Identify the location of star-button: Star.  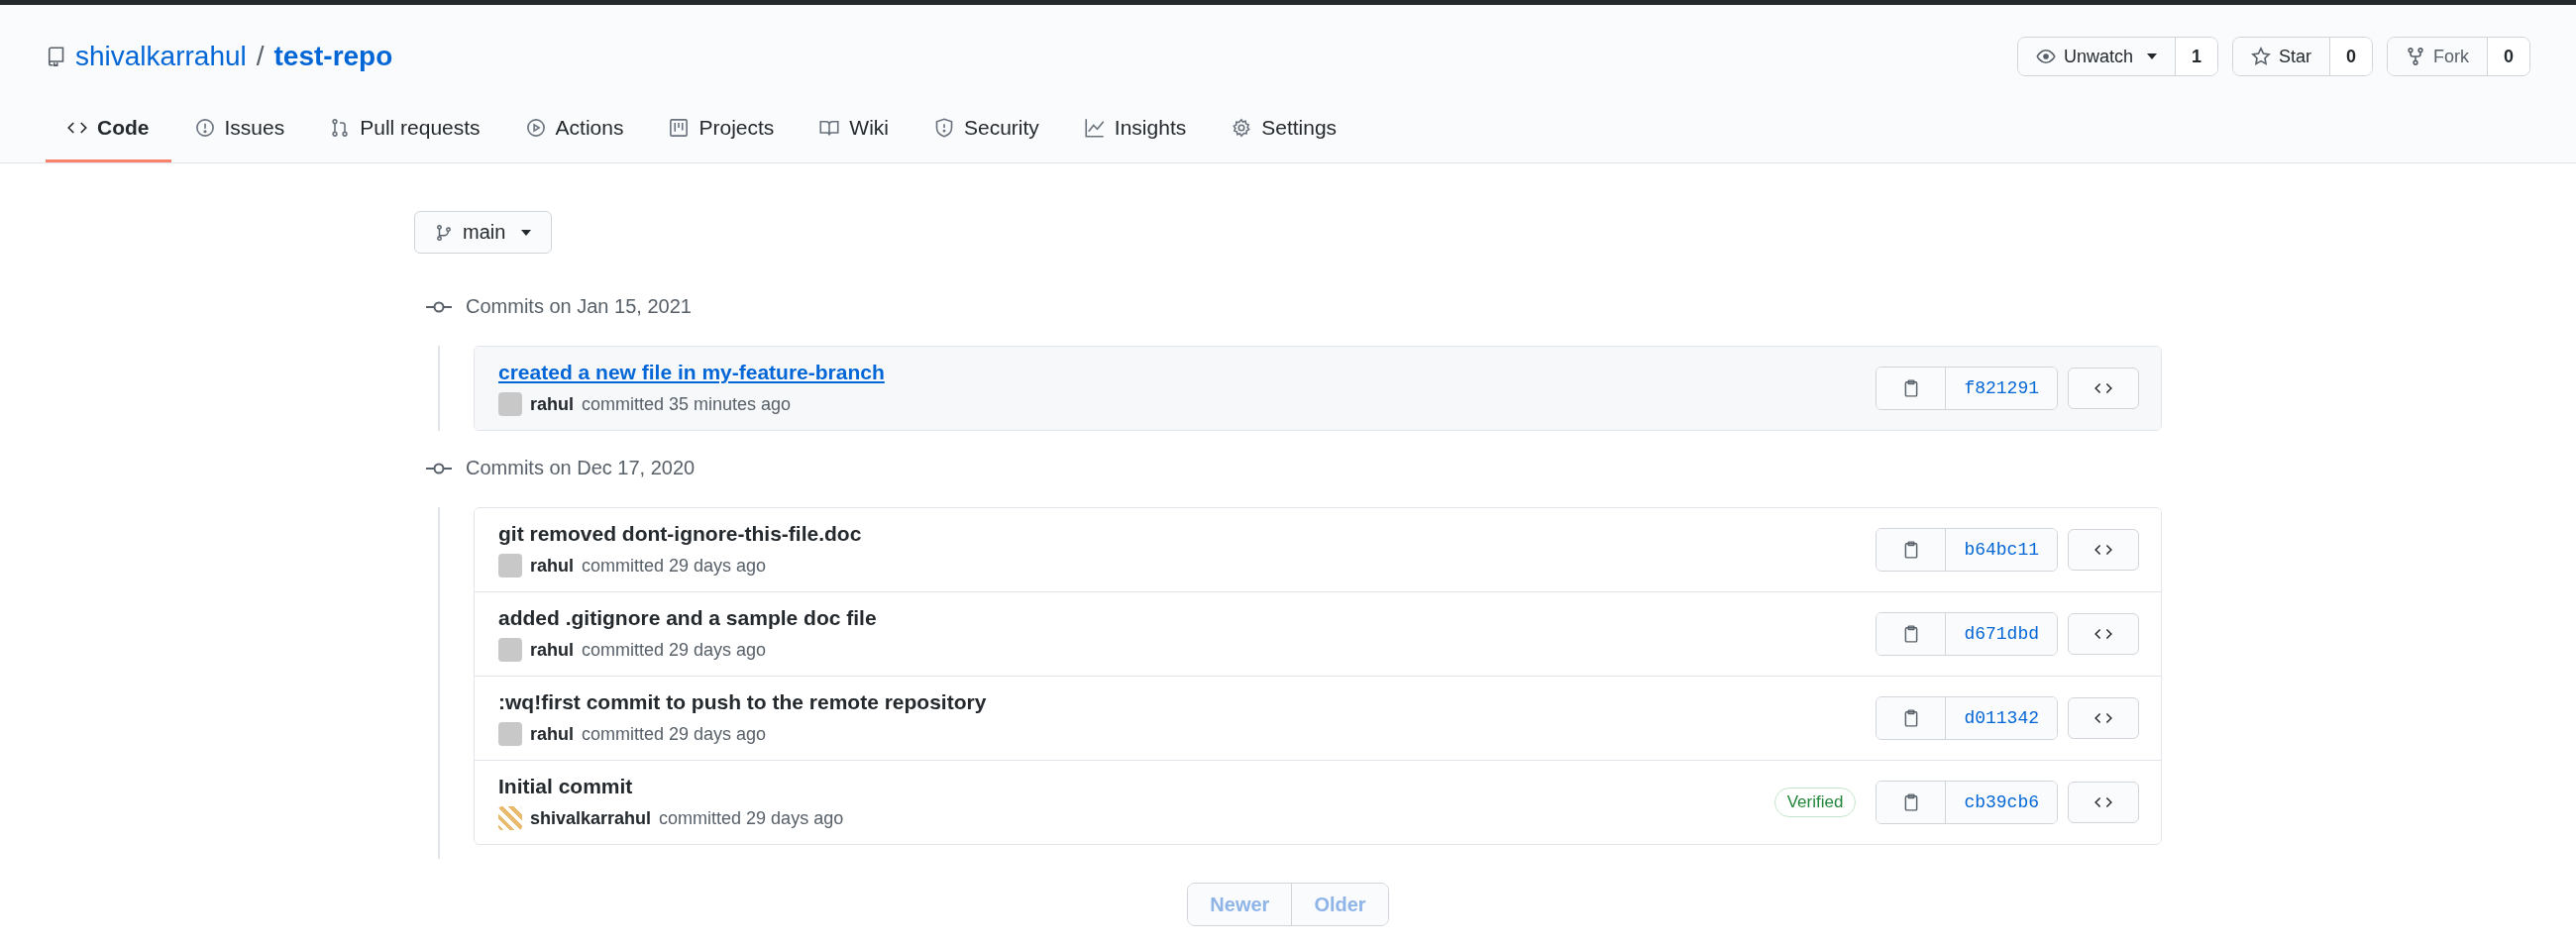
(2281, 56).